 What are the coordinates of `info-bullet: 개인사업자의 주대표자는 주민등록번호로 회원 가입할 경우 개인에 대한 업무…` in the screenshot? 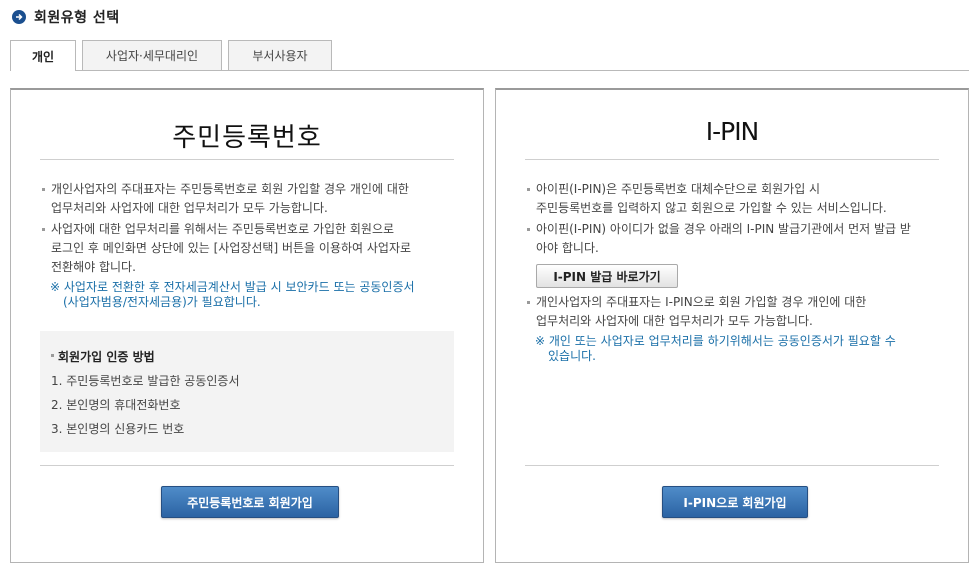 It's located at (249, 199).